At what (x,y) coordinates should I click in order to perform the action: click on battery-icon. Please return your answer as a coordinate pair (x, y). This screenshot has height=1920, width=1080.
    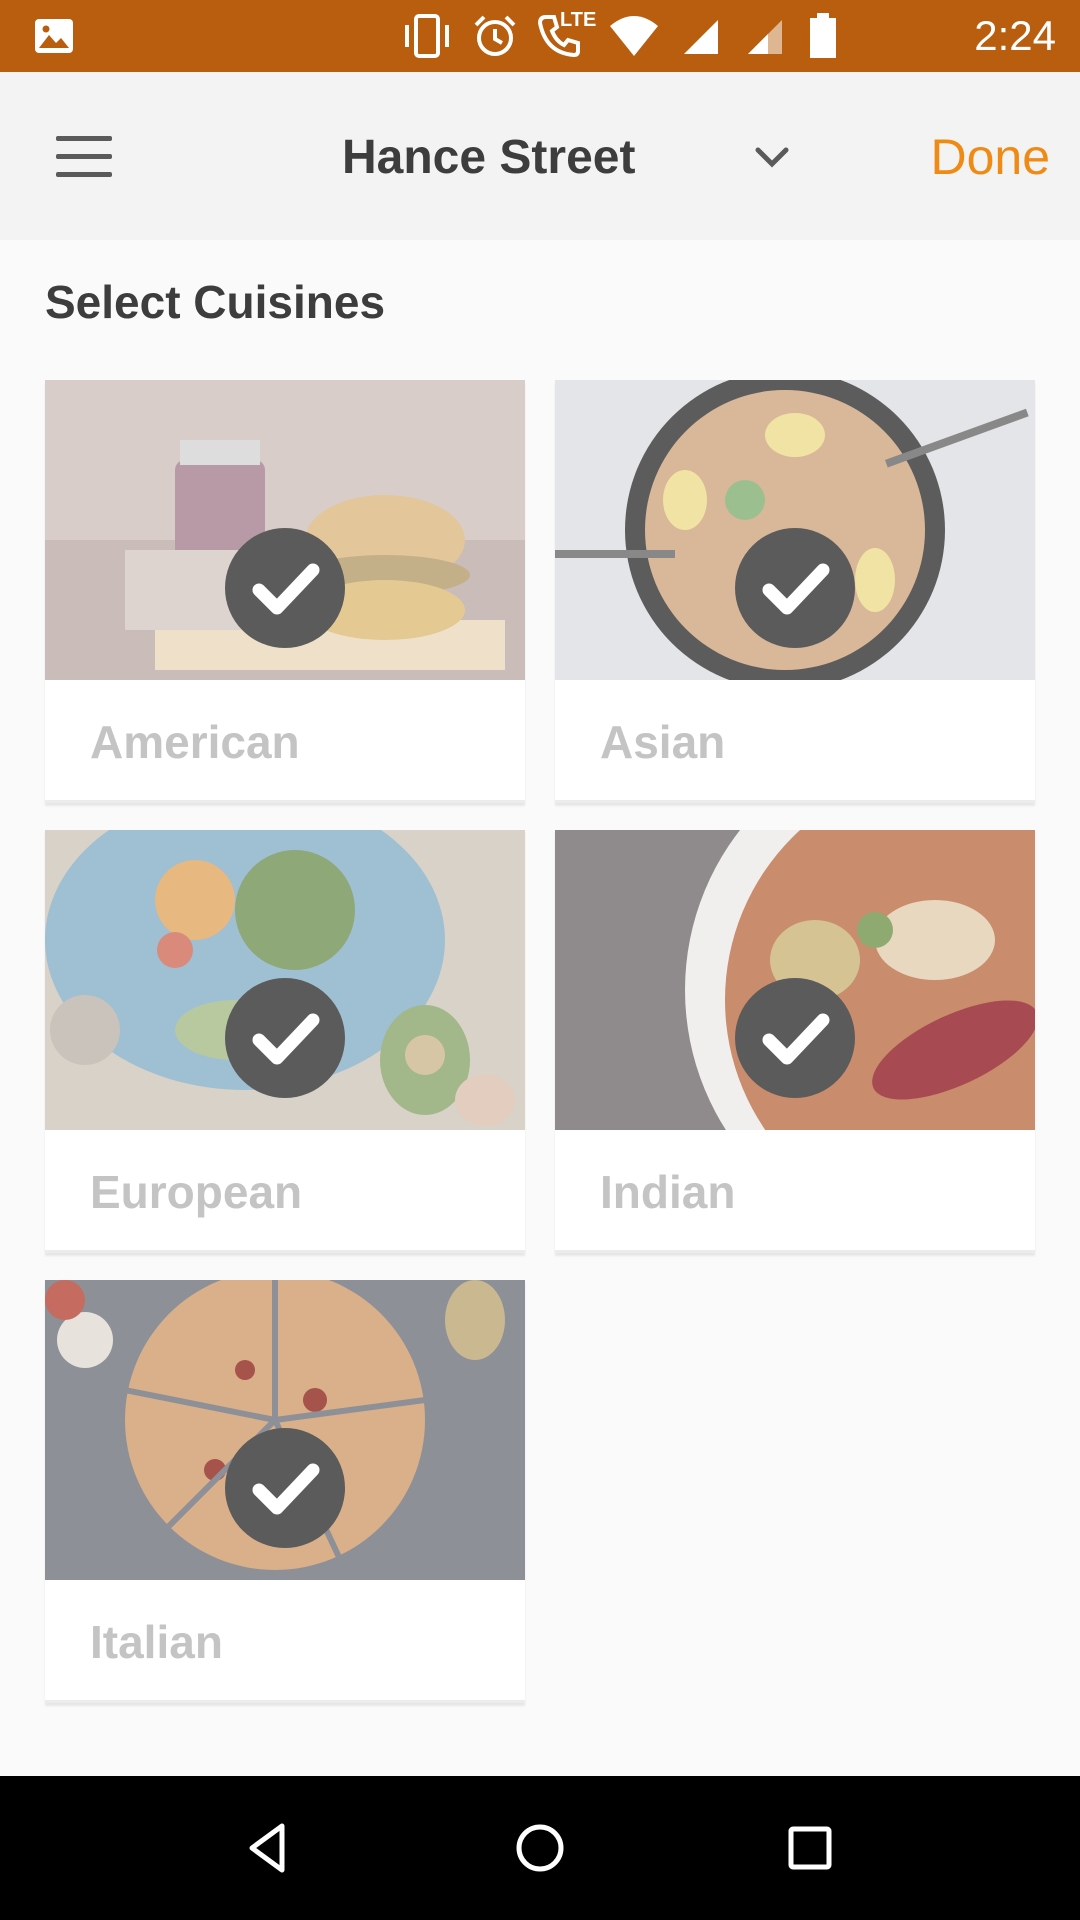
    Looking at the image, I should click on (823, 35).